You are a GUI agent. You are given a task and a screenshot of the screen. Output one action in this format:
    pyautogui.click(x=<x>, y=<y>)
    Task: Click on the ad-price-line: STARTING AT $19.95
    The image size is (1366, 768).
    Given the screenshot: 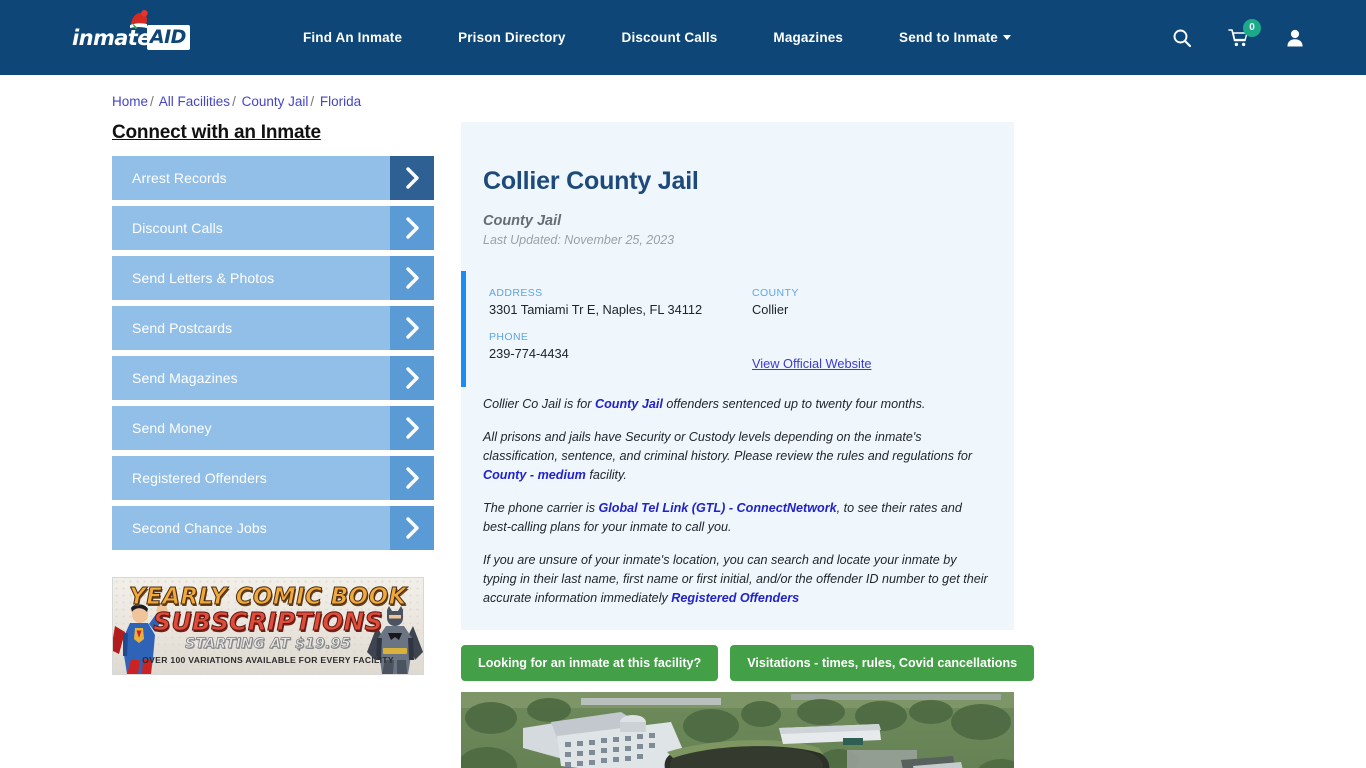 What is the action you would take?
    pyautogui.click(x=268, y=644)
    